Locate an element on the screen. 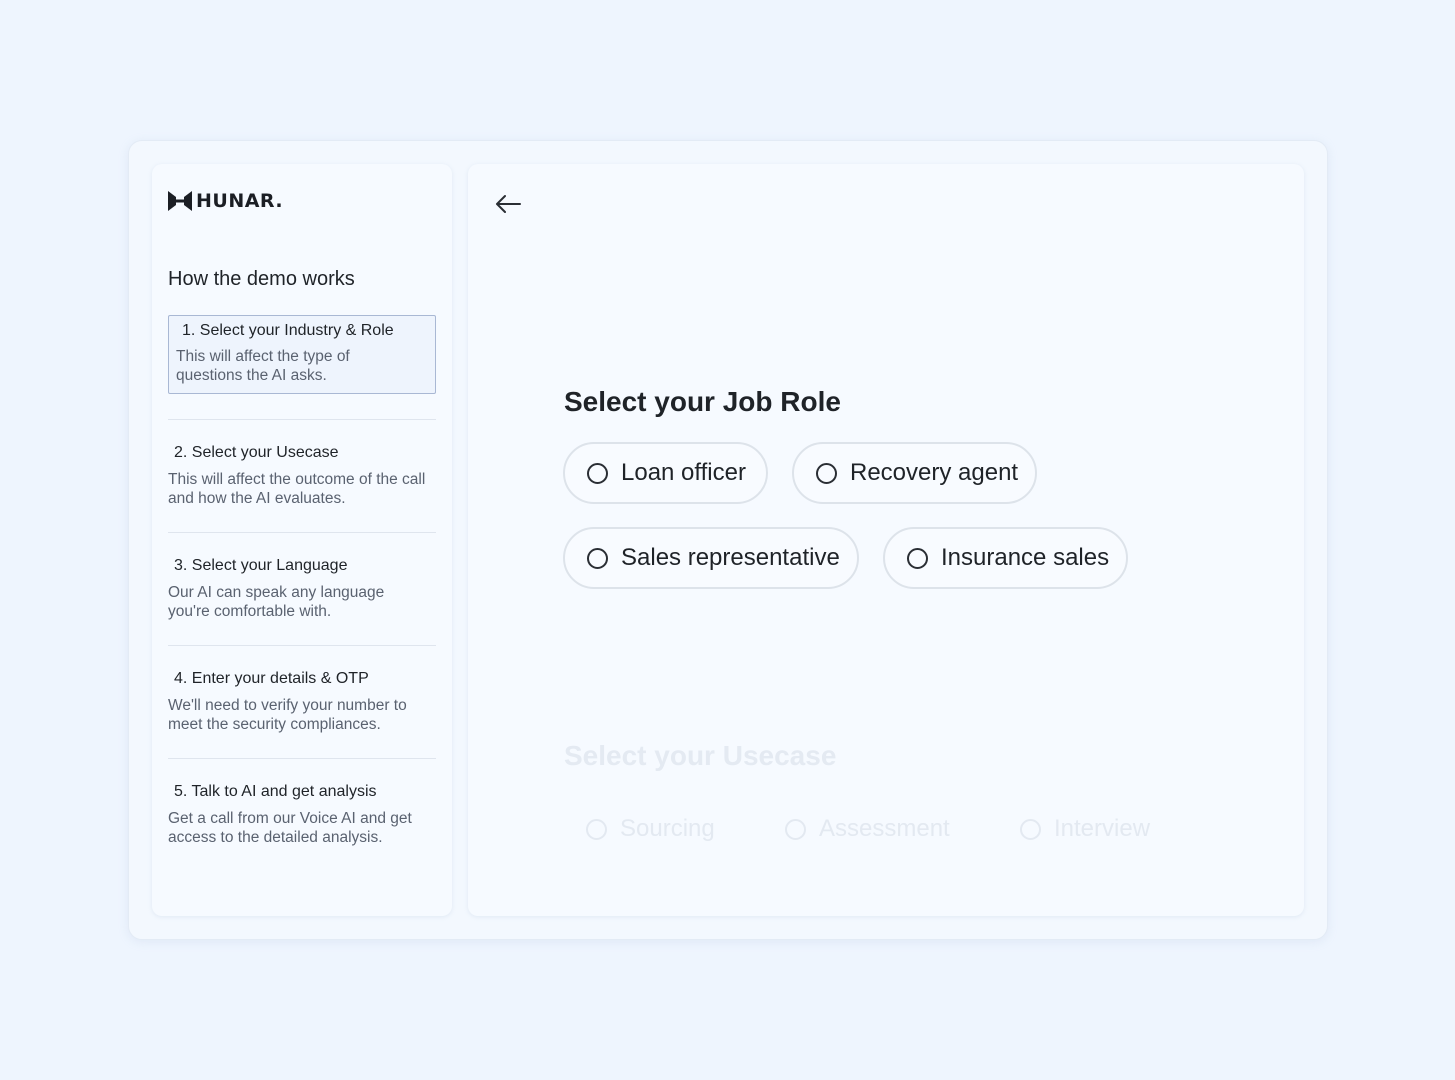  hunar-logo-icon is located at coordinates (180, 201).